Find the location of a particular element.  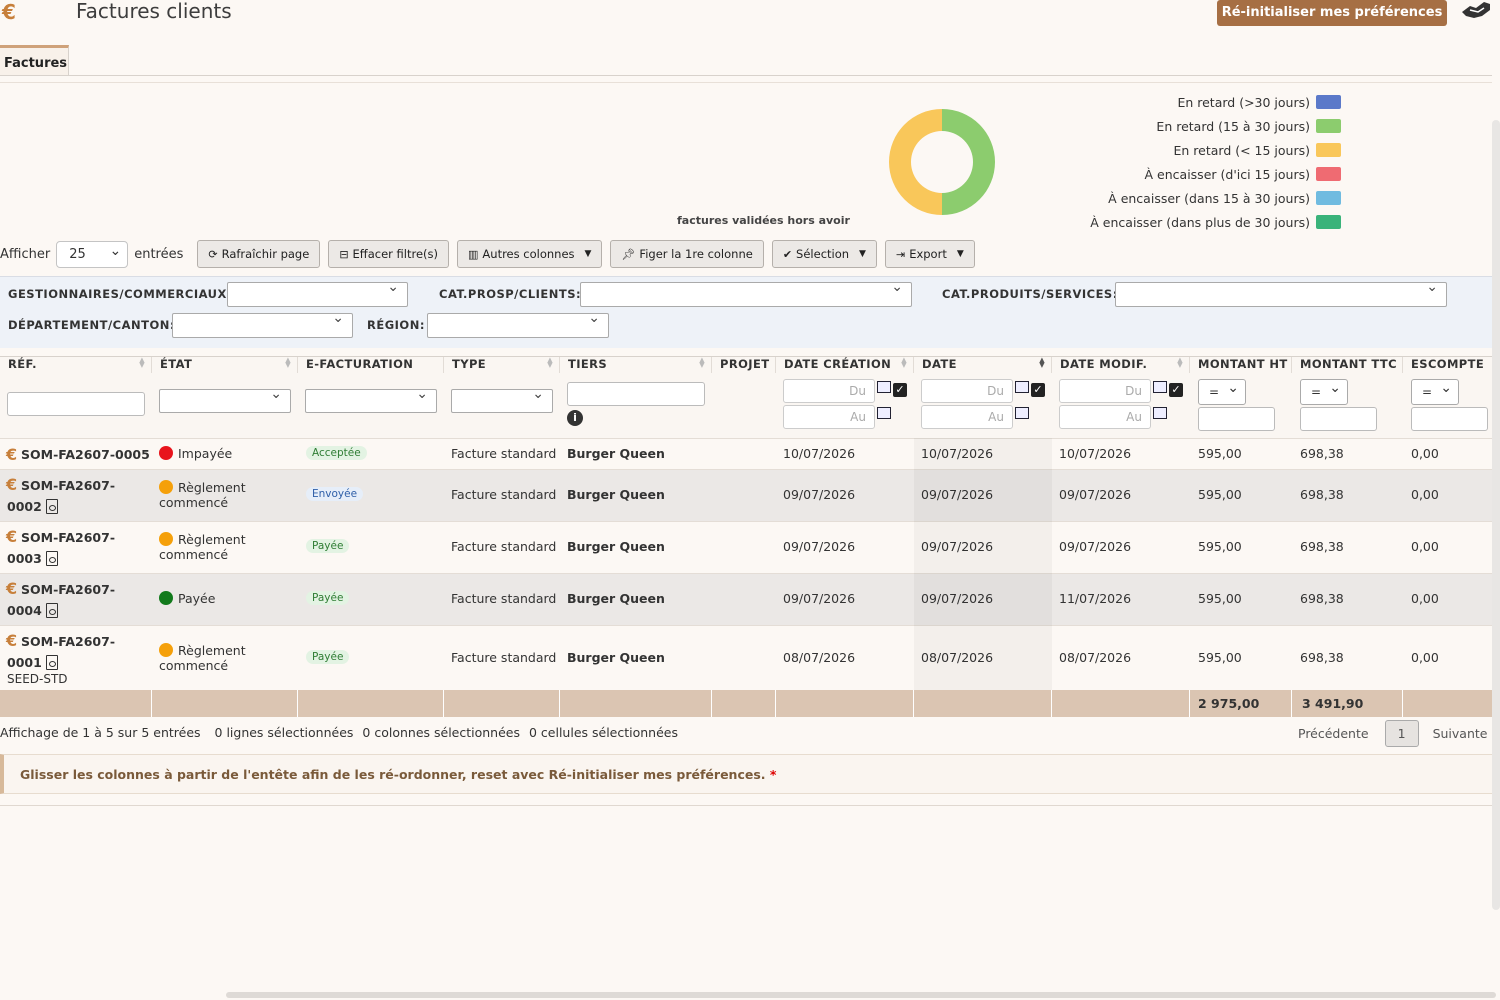

col-header-type: TYPE ▲ ▼ is located at coordinates (502, 365).